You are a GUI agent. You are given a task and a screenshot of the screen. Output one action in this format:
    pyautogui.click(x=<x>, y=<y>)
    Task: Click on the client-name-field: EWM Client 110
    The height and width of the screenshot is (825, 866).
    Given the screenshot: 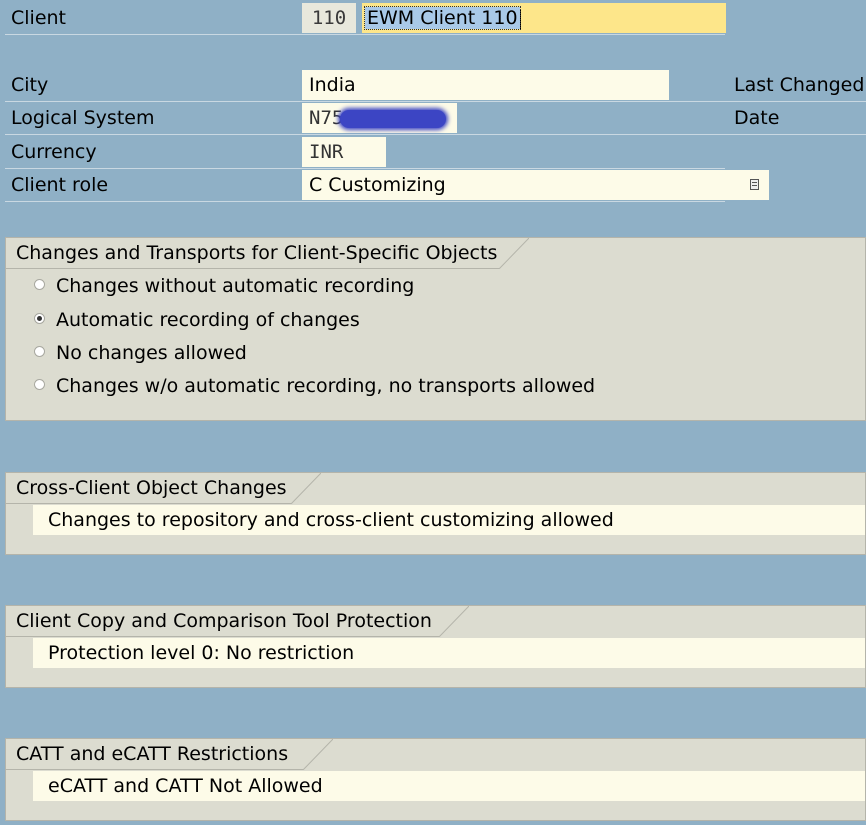 What is the action you would take?
    pyautogui.click(x=544, y=18)
    